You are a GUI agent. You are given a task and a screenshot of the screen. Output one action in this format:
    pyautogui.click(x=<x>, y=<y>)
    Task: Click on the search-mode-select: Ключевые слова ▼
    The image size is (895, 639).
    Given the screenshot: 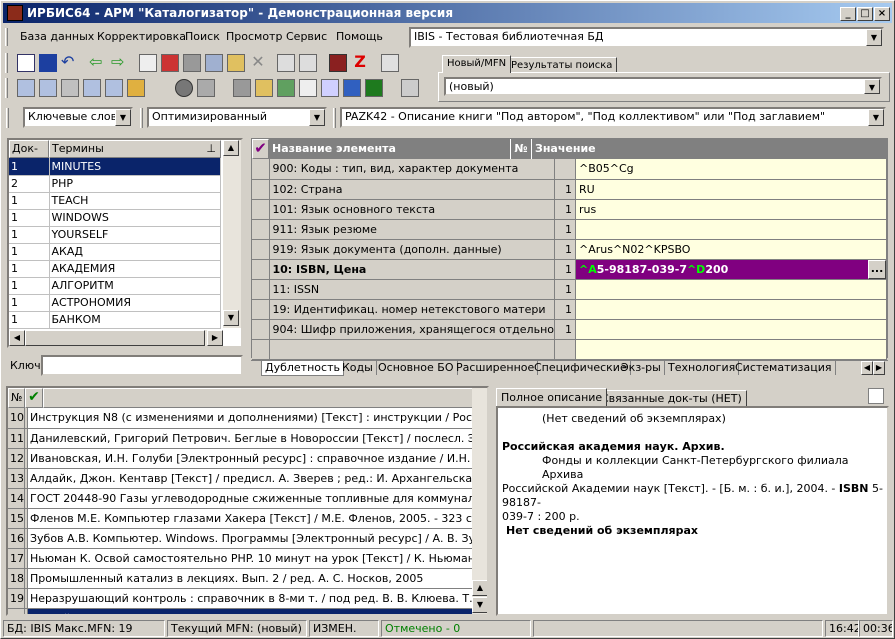 What is the action you would take?
    pyautogui.click(x=78, y=117)
    